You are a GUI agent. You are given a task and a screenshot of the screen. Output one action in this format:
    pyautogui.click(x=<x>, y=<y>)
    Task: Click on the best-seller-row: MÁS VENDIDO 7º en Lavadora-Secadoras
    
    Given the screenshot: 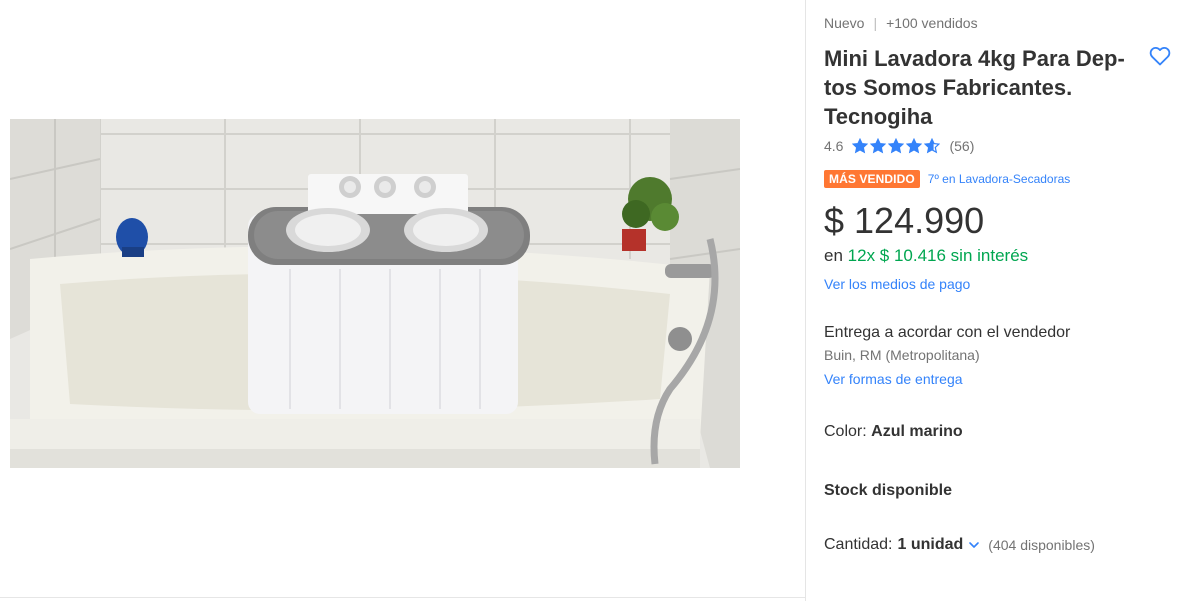 What is the action you would take?
    pyautogui.click(x=947, y=179)
    